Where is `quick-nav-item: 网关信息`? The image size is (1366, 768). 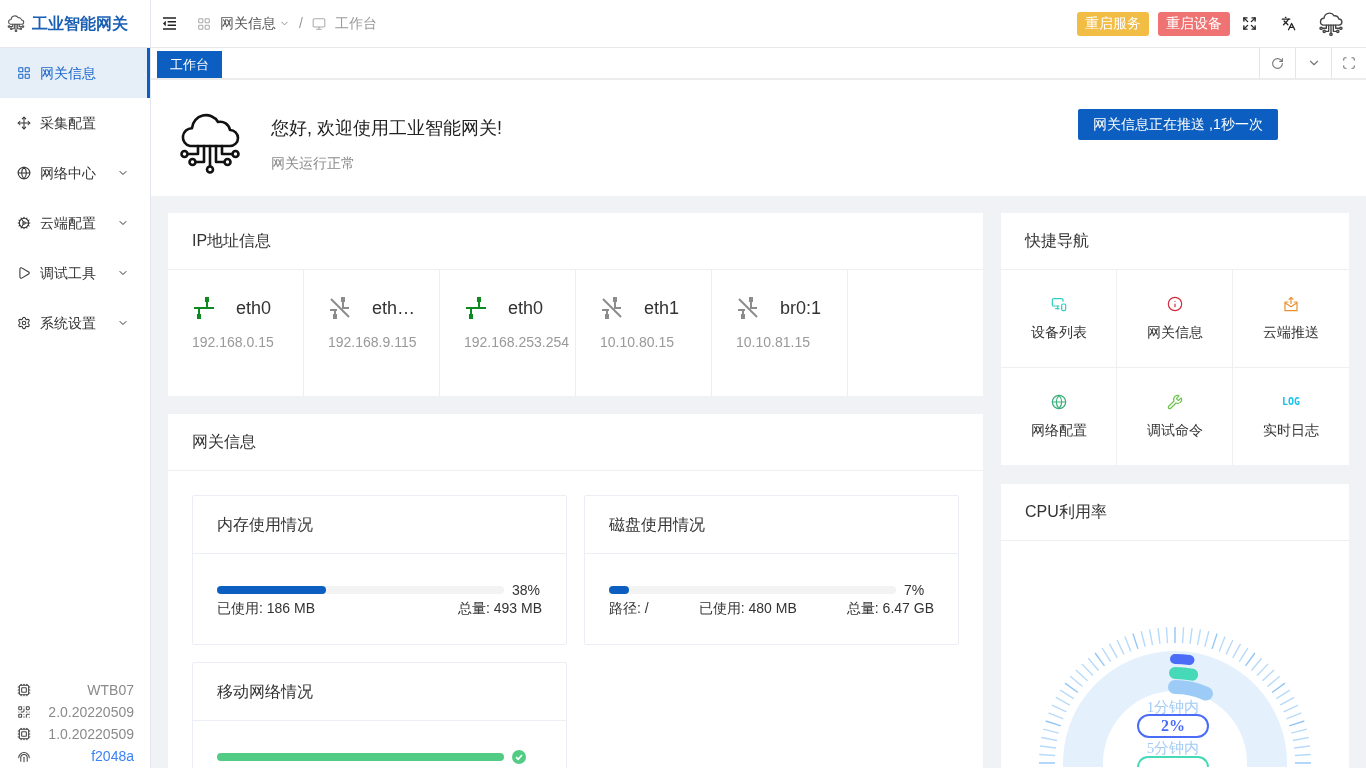
quick-nav-item: 网关信息 is located at coordinates (1175, 319).